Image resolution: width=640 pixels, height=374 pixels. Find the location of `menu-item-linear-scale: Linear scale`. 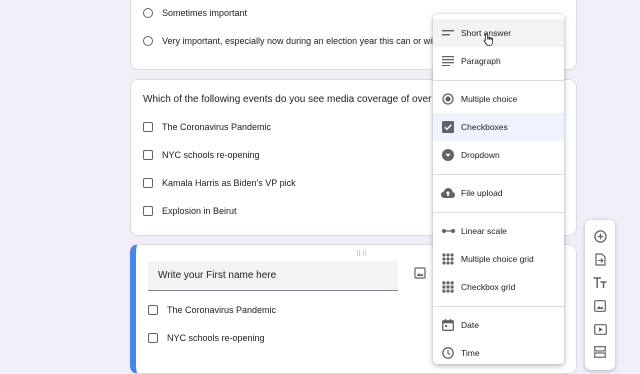

menu-item-linear-scale: Linear scale is located at coordinates (498, 231).